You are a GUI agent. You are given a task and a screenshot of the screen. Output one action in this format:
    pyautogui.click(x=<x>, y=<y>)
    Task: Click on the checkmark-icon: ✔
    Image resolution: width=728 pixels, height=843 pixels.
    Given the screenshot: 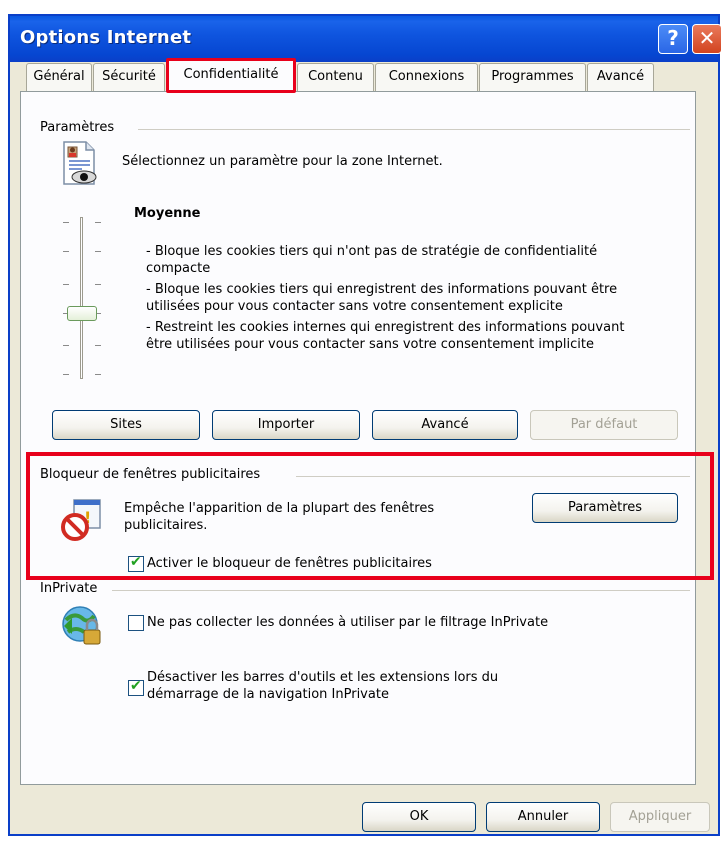 What is the action you would take?
    pyautogui.click(x=136, y=686)
    